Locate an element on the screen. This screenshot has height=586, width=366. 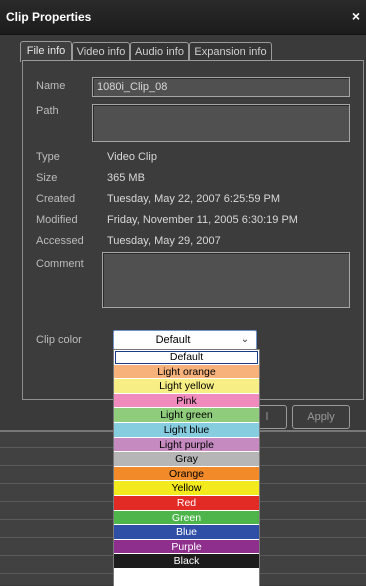
clip-color-select: Default ⌄ is located at coordinates (185, 340).